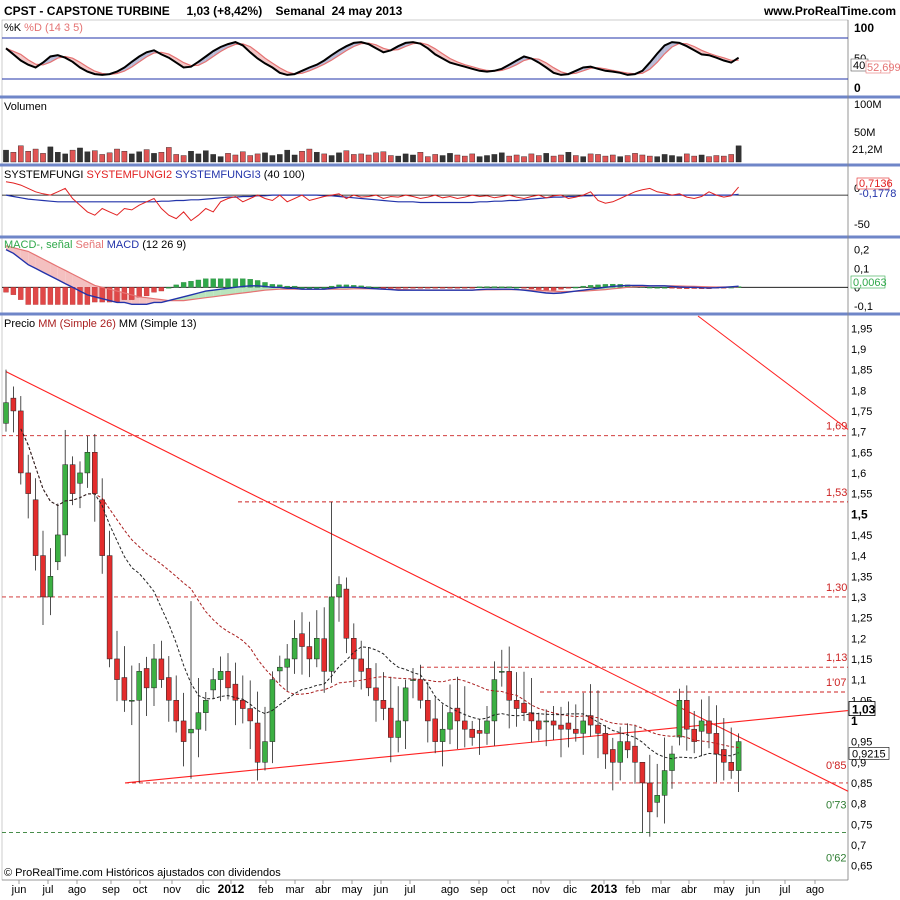  What do you see at coordinates (861, 536) in the screenshot?
I see `price-tick: 1,45` at bounding box center [861, 536].